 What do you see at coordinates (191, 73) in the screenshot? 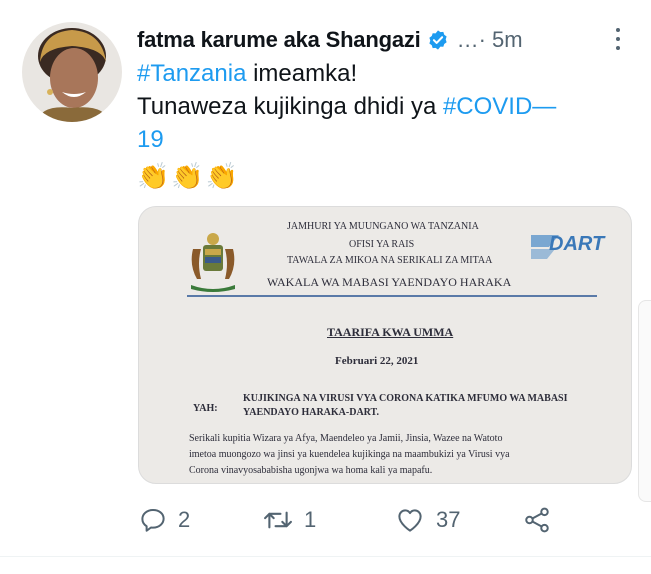
I see `hashtag-link: #Tanzania` at bounding box center [191, 73].